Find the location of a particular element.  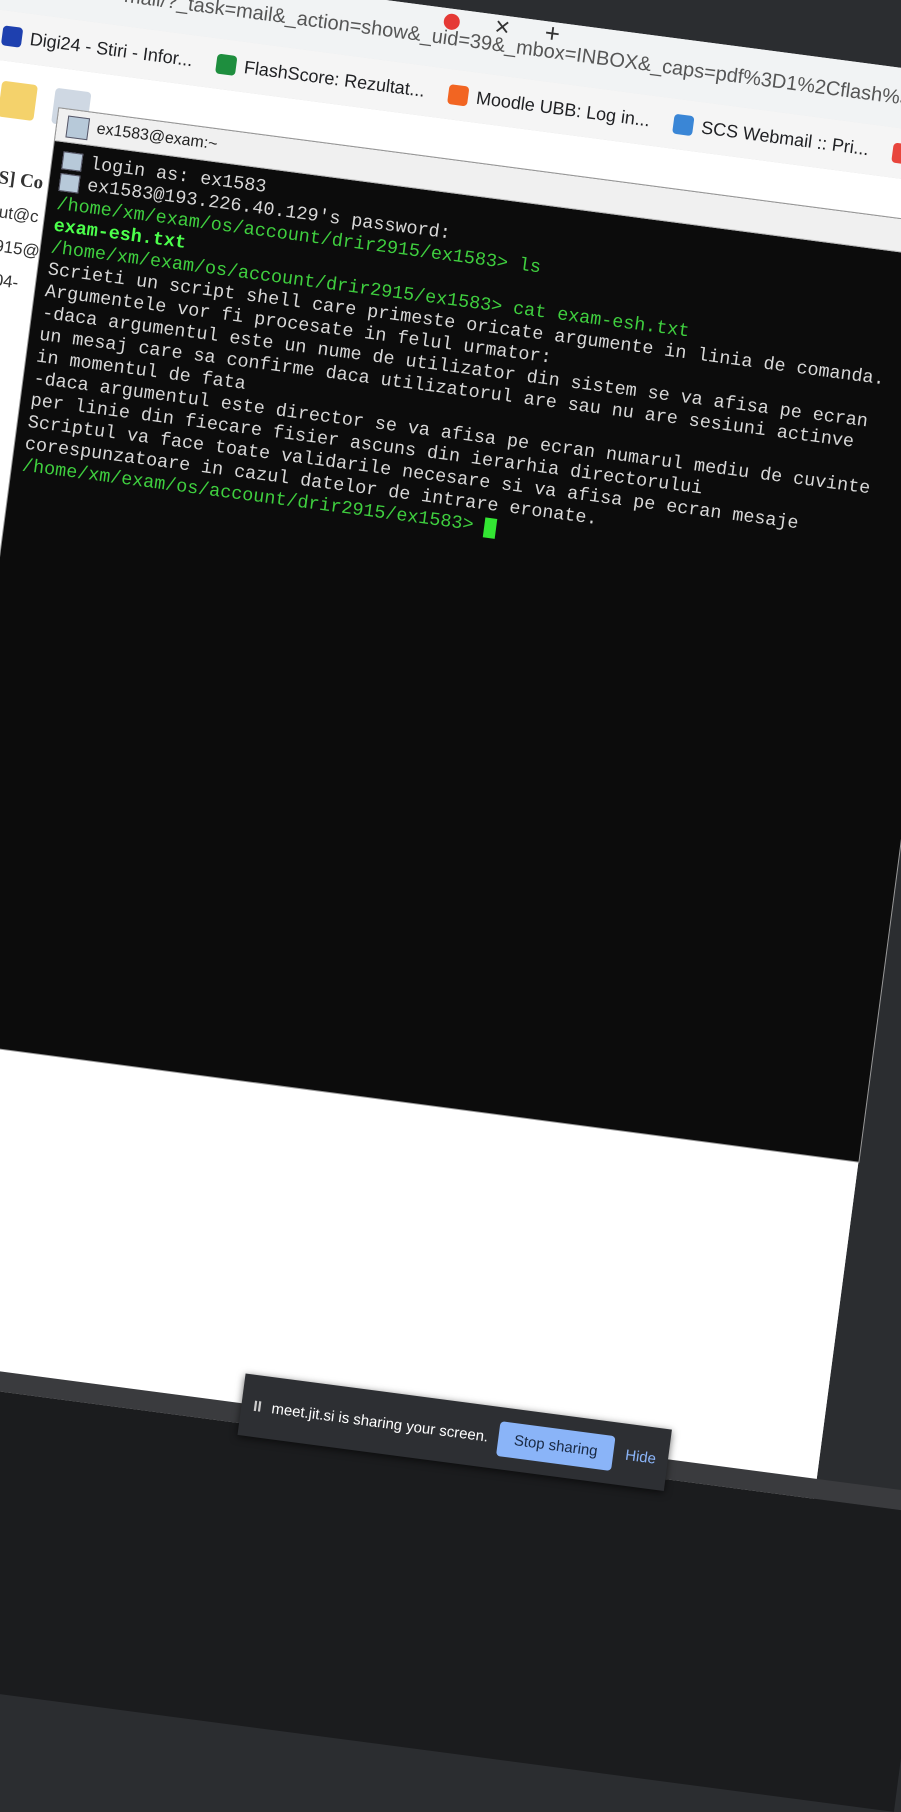

hide-button: Hide is located at coordinates (640, 1456).